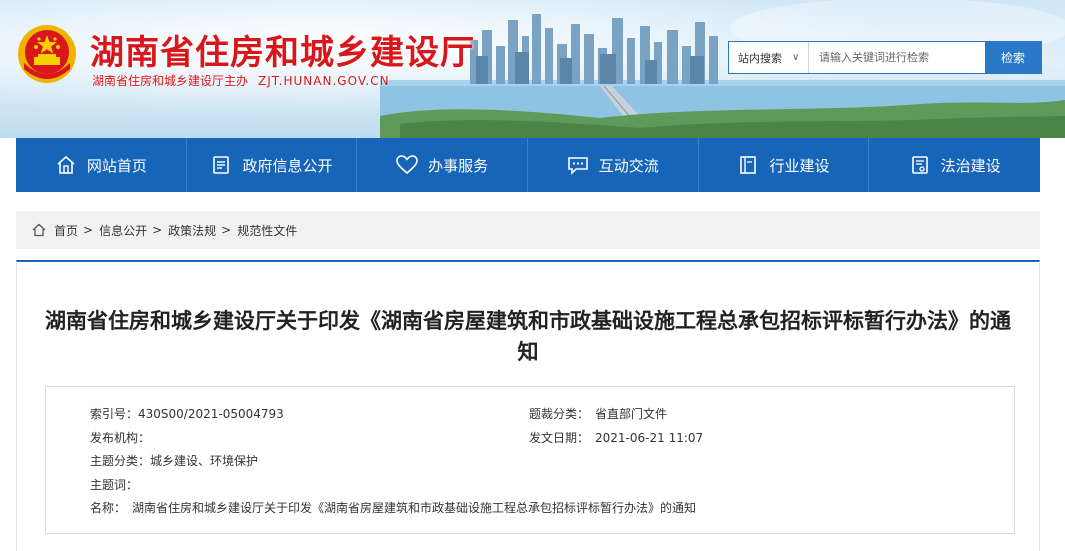  What do you see at coordinates (192, 230) in the screenshot?
I see `breadcrumb-policy: 政策法规` at bounding box center [192, 230].